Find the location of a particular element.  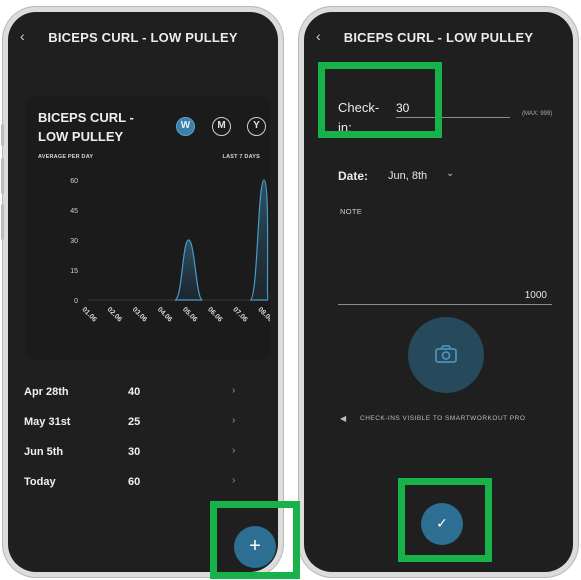

x-tick-label: 04.06 is located at coordinates (164, 314).